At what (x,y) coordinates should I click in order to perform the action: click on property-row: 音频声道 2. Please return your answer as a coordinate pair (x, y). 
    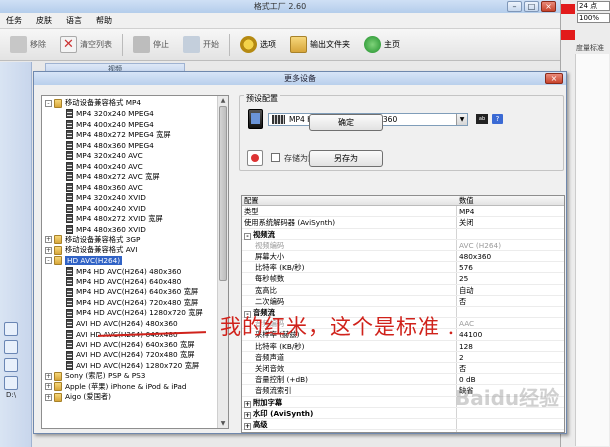
    Looking at the image, I should click on (403, 358).